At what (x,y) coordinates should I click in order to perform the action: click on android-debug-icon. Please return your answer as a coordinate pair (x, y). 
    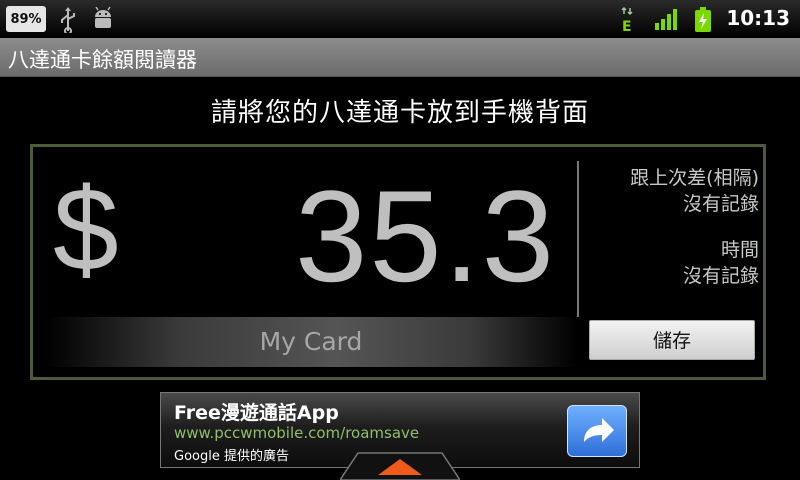
    Looking at the image, I should click on (103, 17).